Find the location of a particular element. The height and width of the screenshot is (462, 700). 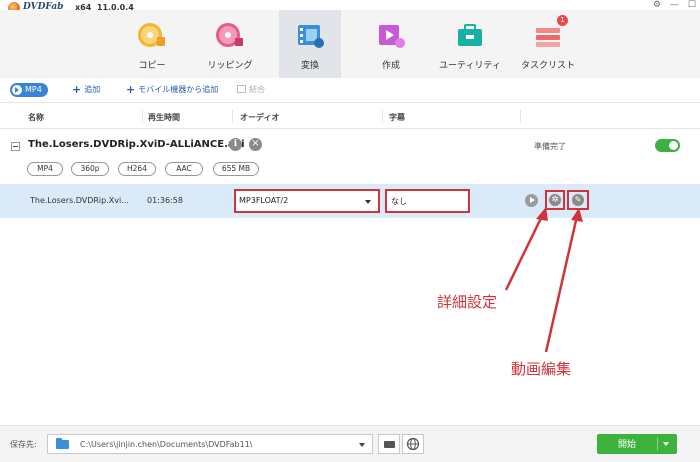

nav-label-creator: 作成 is located at coordinates (390, 66).